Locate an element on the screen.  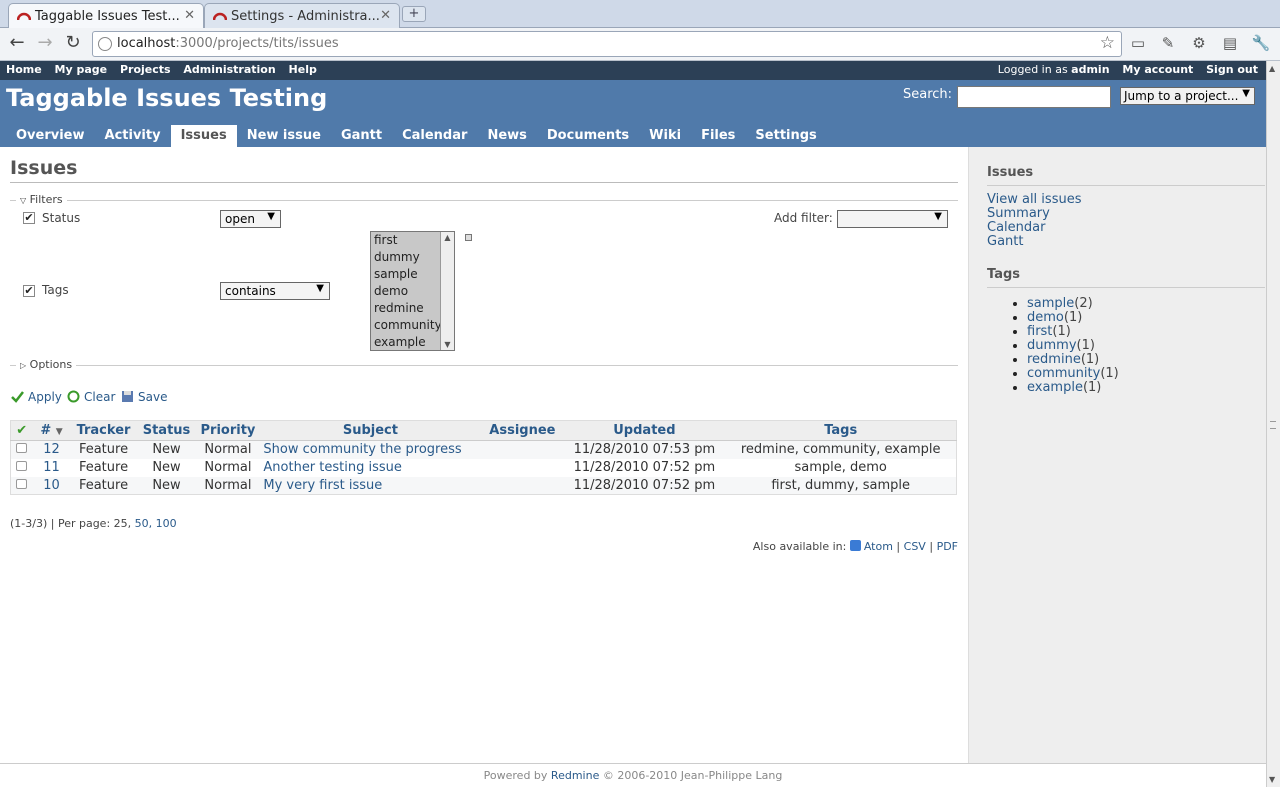
issue-subject: My very first issue is located at coordinates (370, 485).